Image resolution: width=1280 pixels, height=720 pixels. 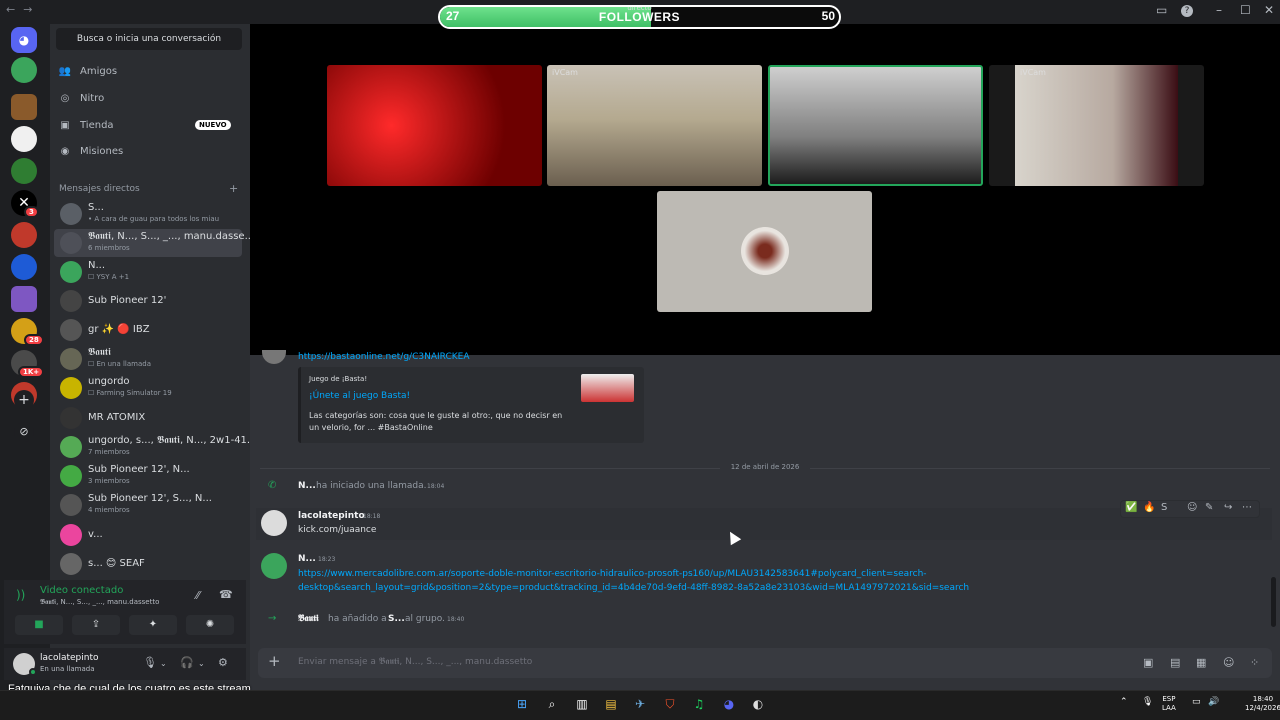 What do you see at coordinates (670, 704) in the screenshot?
I see `brave-icon: ⛉` at bounding box center [670, 704].